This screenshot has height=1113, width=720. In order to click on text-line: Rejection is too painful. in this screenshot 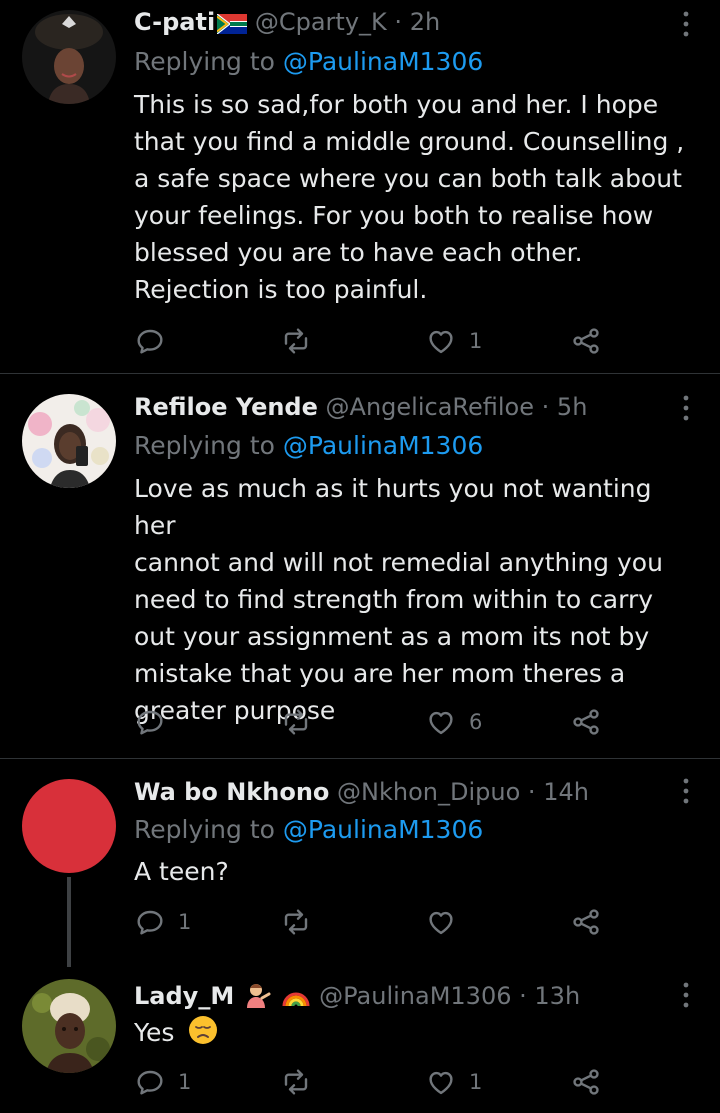, I will do `click(281, 289)`.